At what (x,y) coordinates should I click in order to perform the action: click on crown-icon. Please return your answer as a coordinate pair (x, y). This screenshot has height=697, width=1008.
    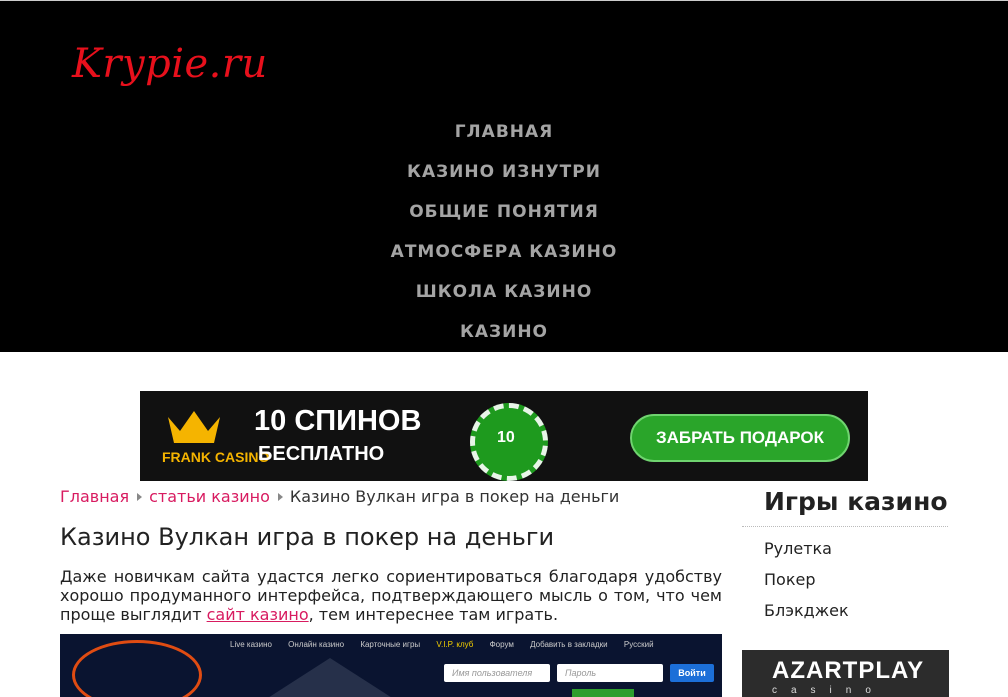
    Looking at the image, I should click on (194, 427).